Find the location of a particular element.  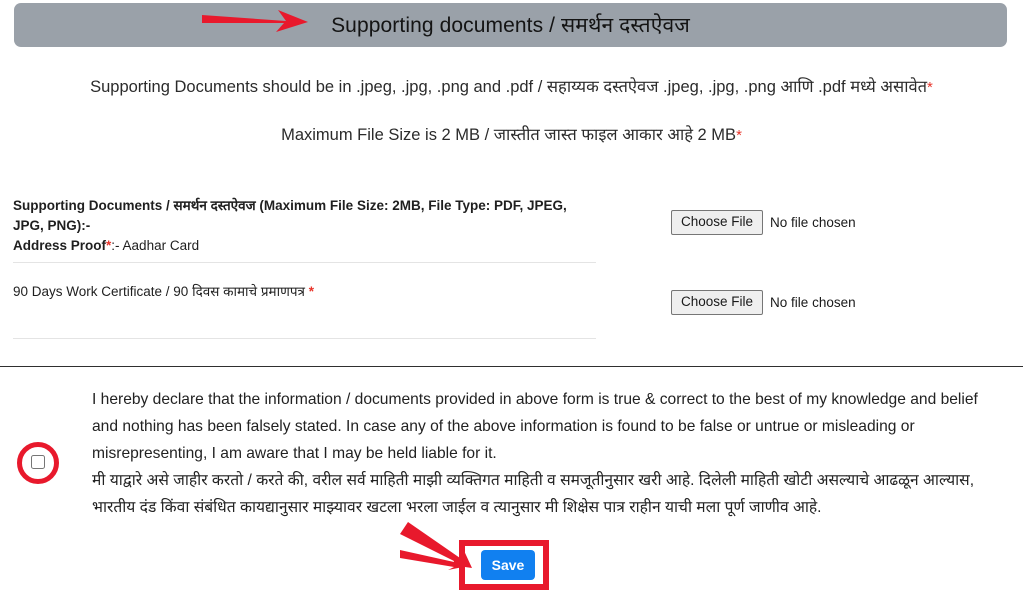

file-cell-address-proof: Choose File No file chosen is located at coordinates (763, 222).